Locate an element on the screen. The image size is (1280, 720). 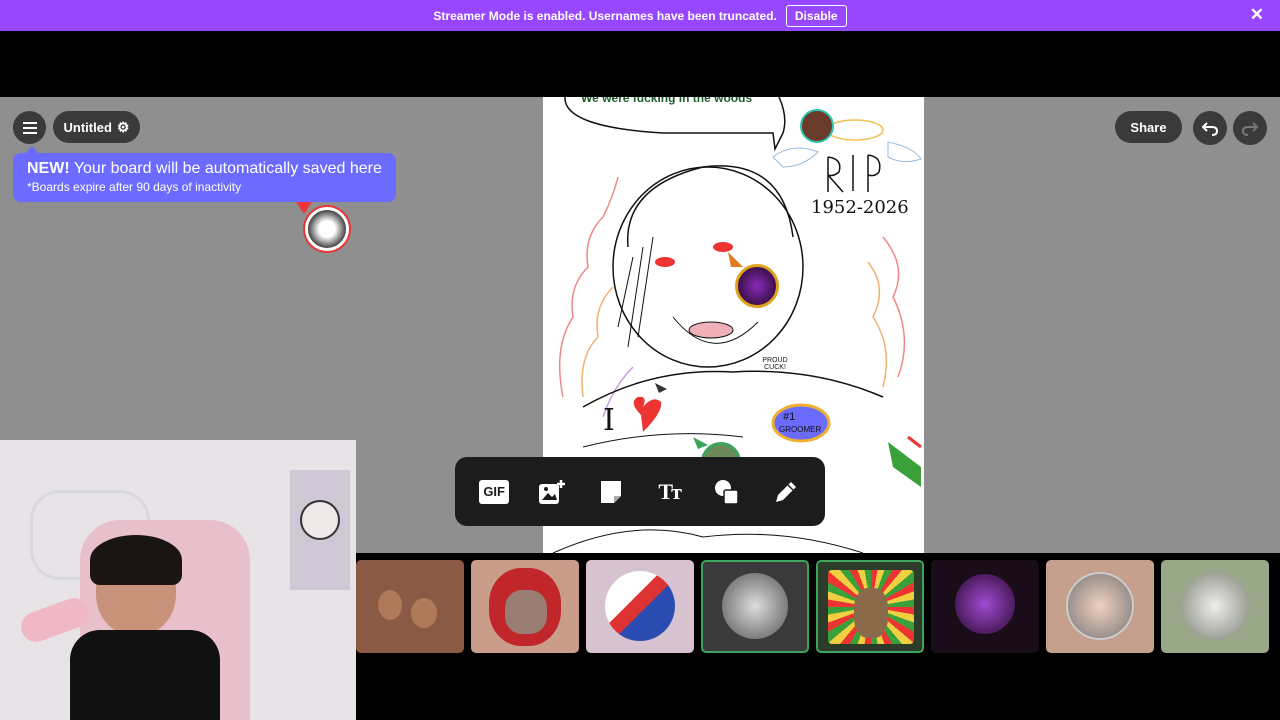
speech-text: We were fucking in the woods is located at coordinates (667, 101).